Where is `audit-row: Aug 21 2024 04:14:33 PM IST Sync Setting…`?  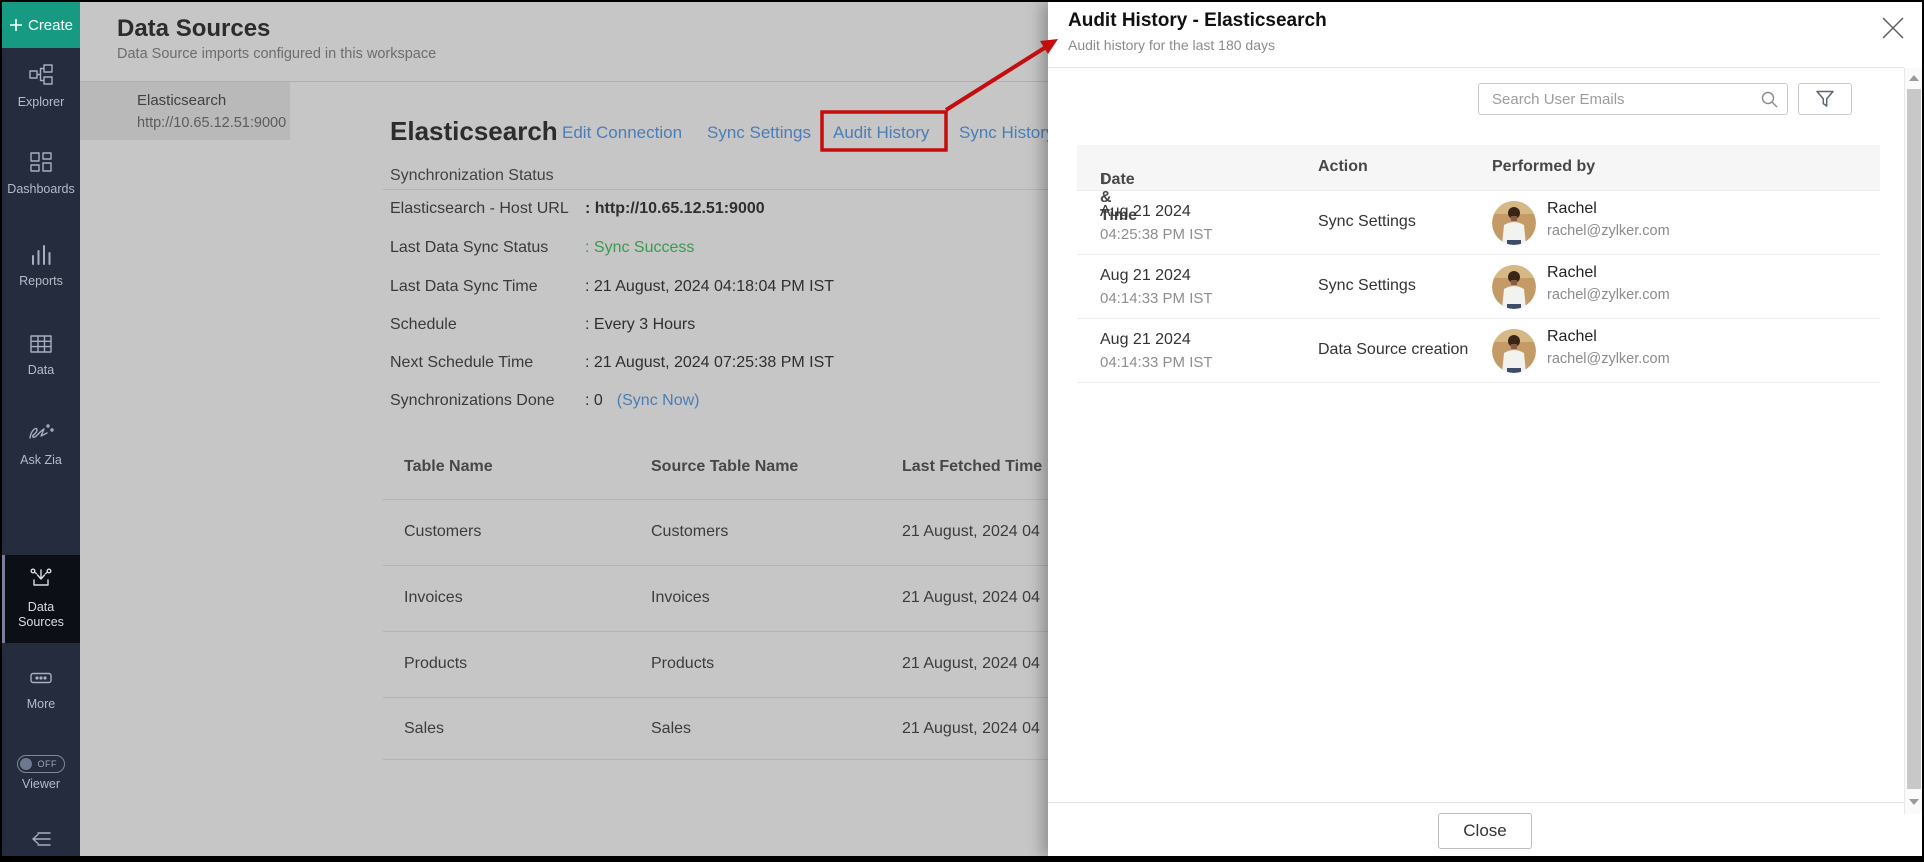
audit-row: Aug 21 2024 04:14:33 PM IST Sync Setting… is located at coordinates (1478, 287).